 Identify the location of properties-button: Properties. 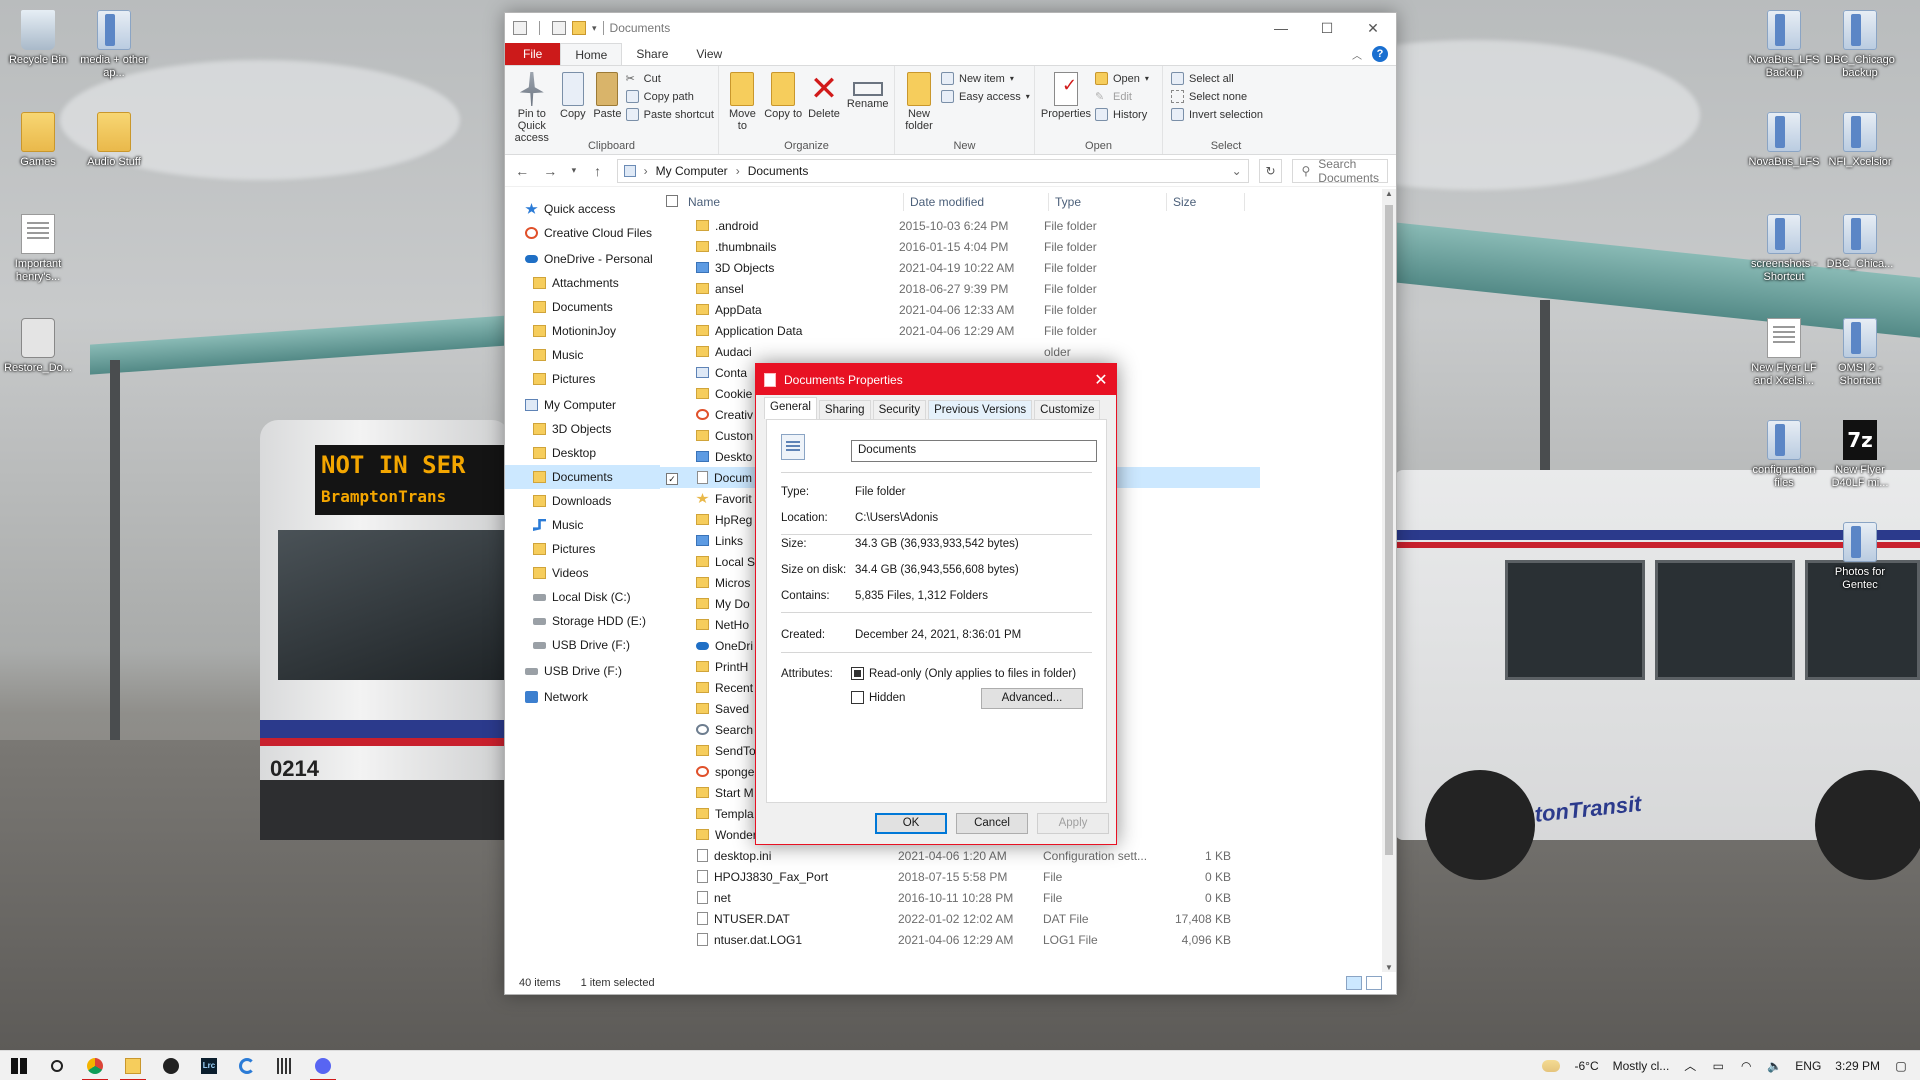
(1066, 104).